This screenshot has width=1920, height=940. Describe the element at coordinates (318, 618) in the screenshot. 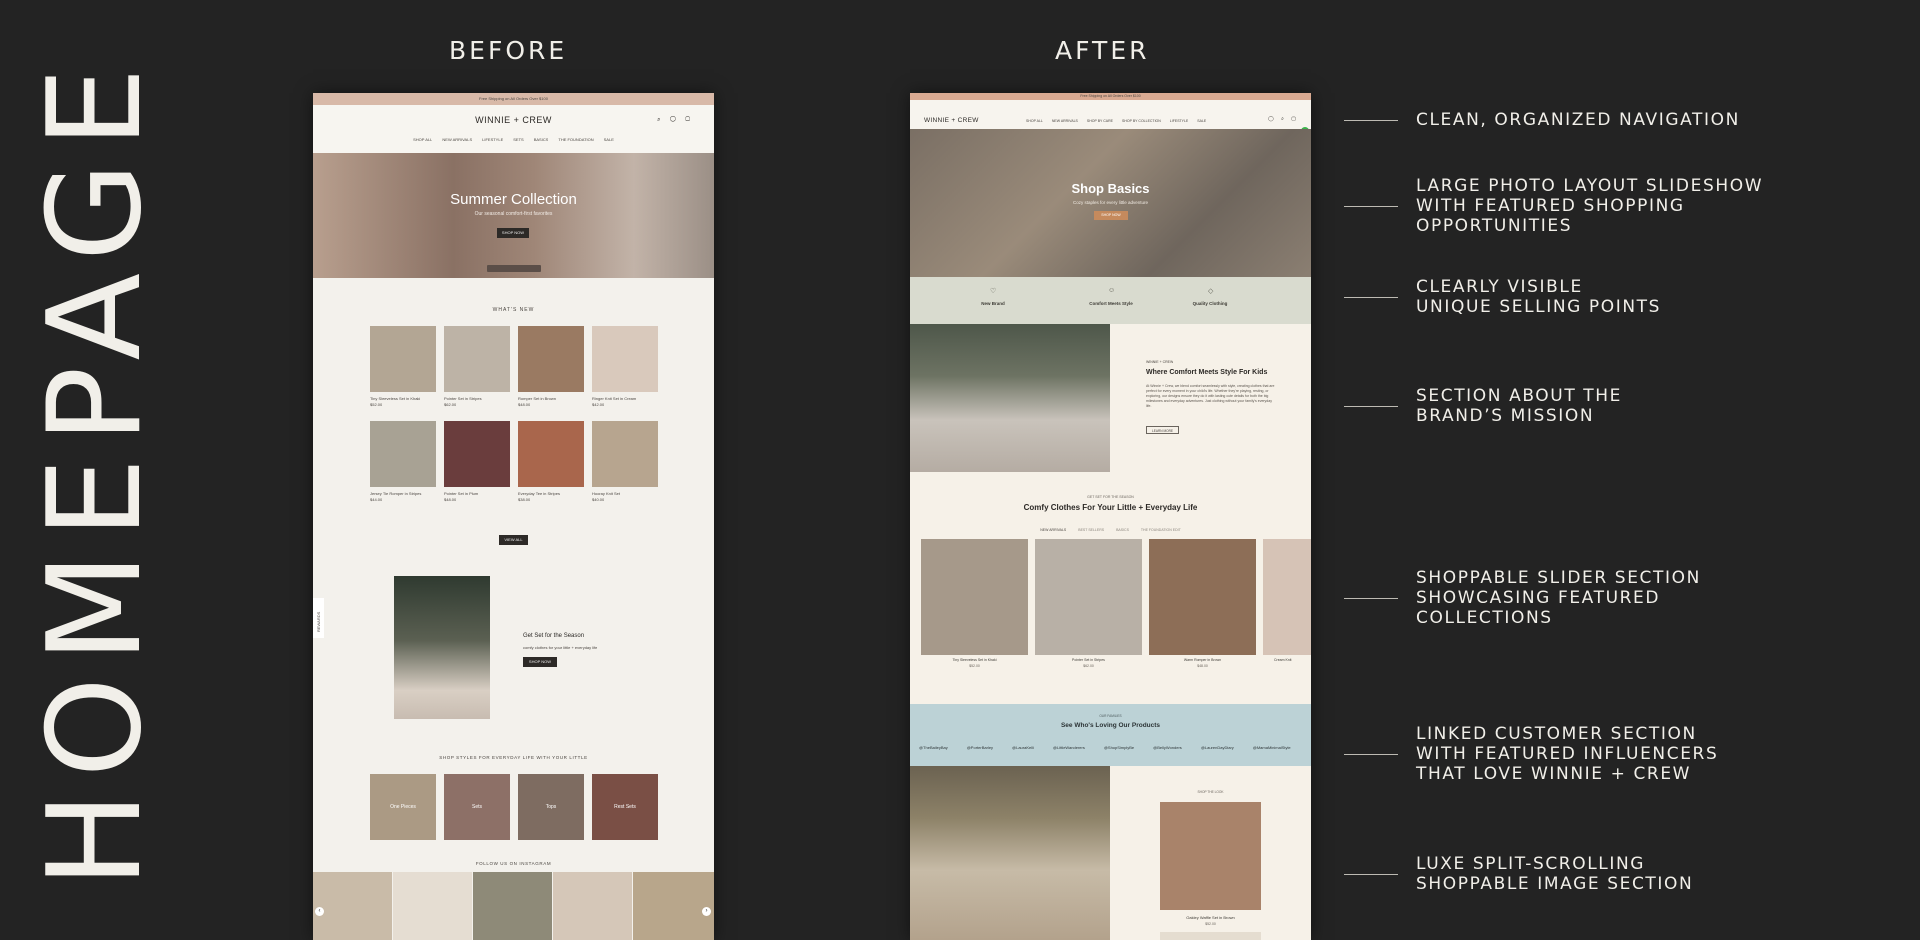

I see `rewards-tab: REWARDS` at that location.